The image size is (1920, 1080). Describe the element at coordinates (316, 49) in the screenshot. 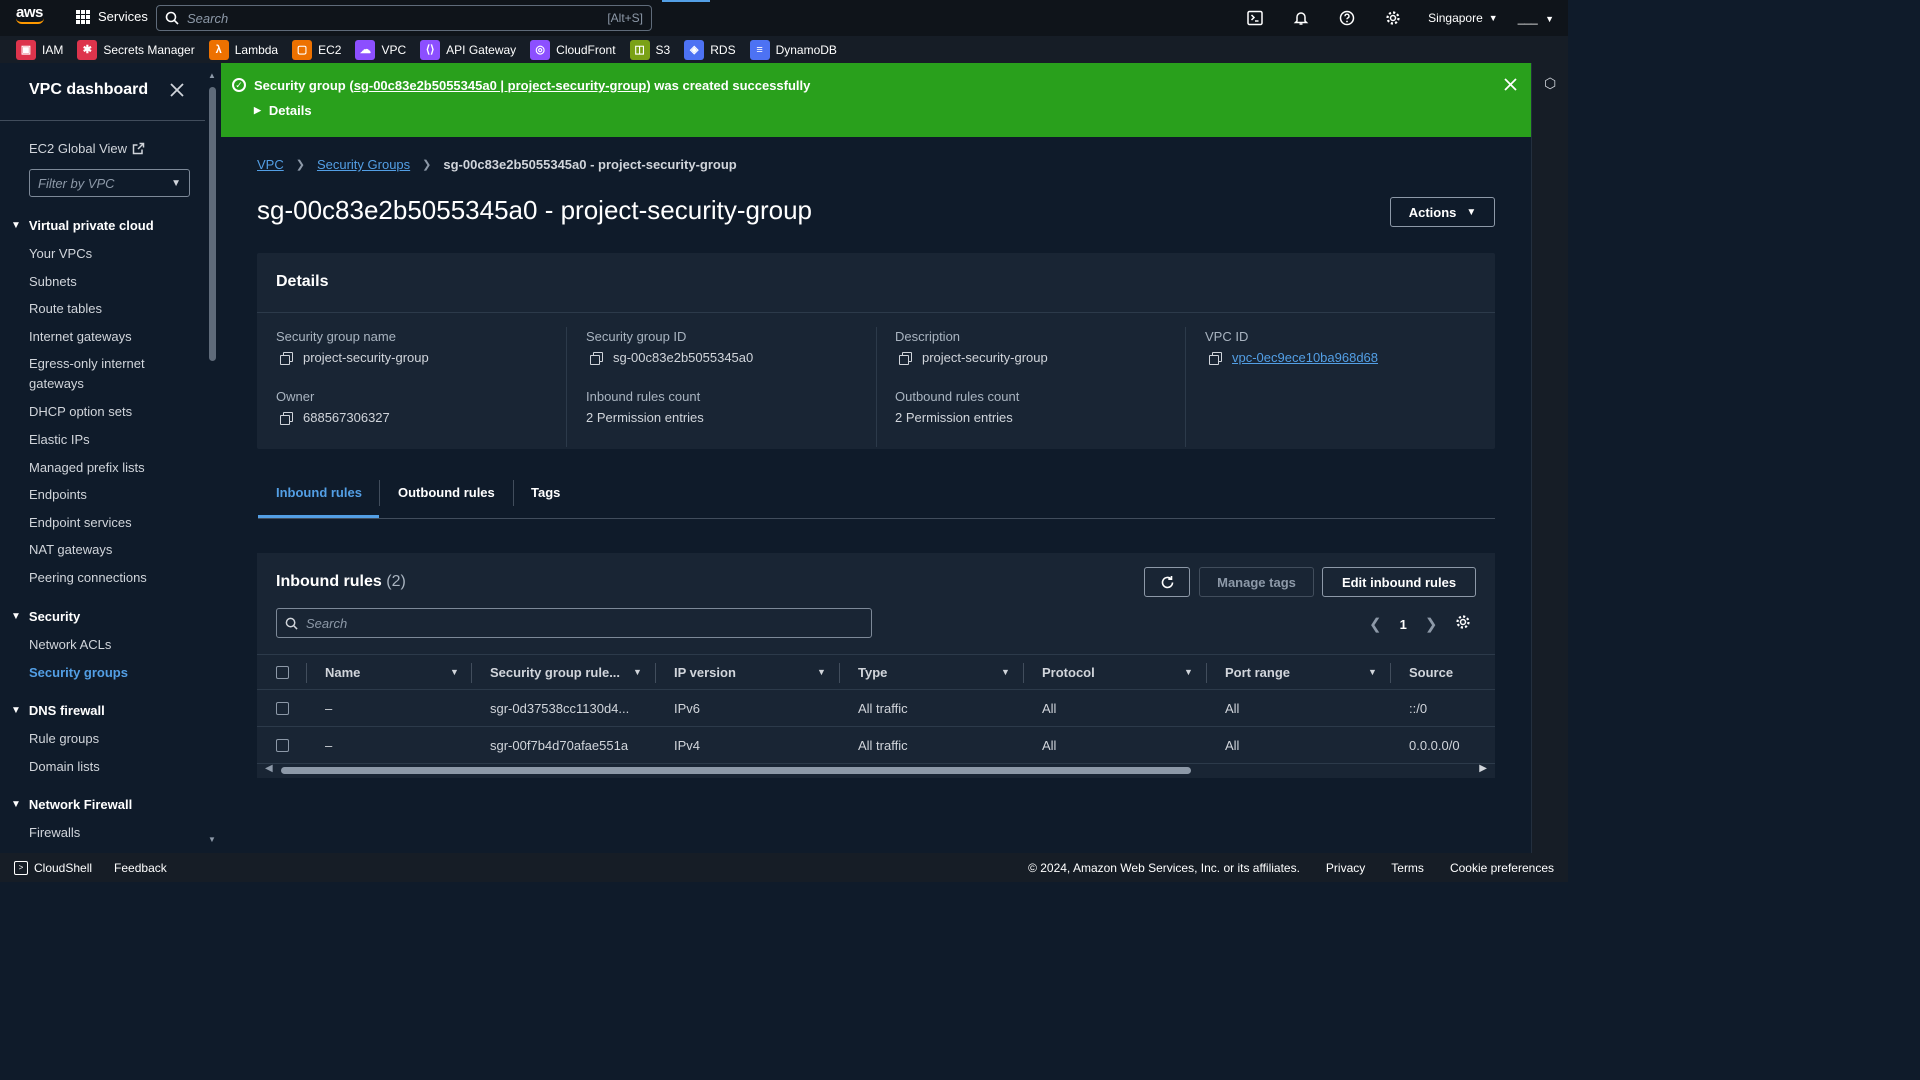

I see `favorite-ec2: ▢ EC2` at that location.